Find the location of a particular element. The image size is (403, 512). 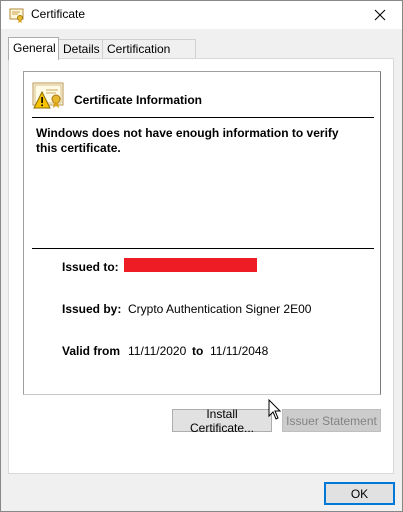

tab-details-label: Details is located at coordinates (81, 49).